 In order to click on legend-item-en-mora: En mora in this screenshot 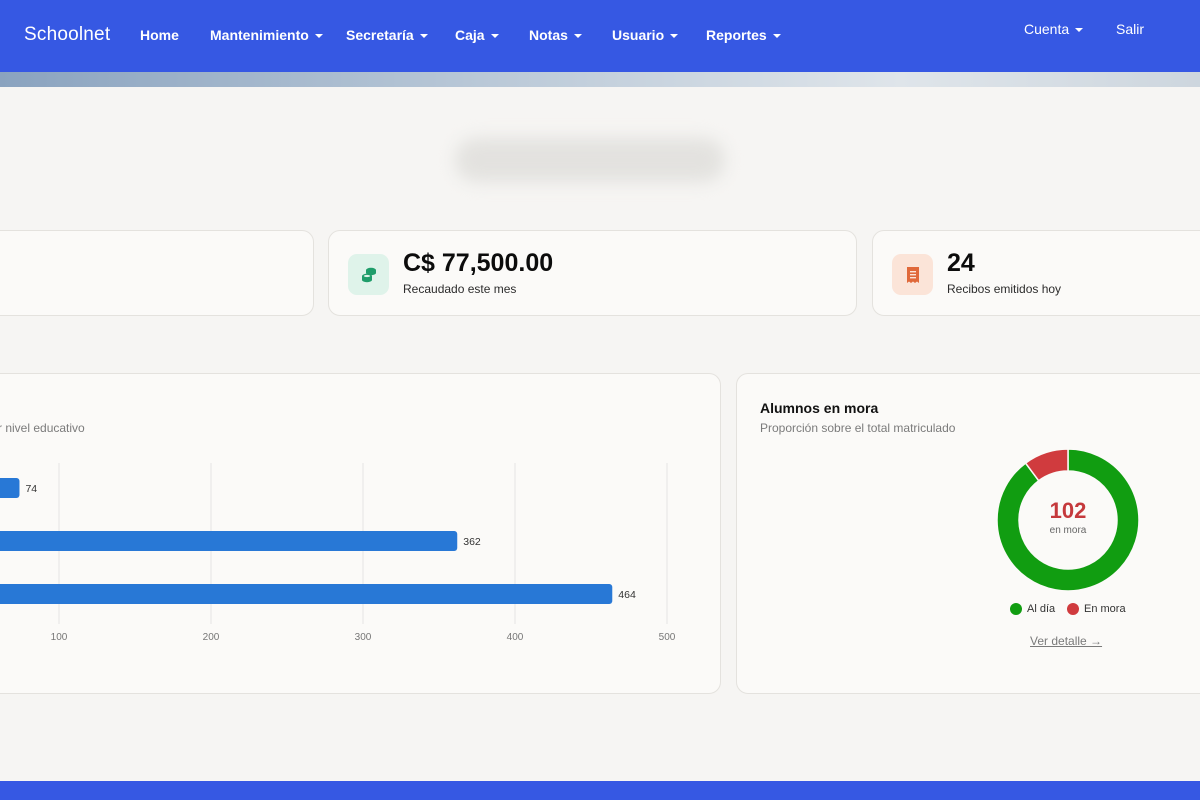, I will do `click(1096, 609)`.